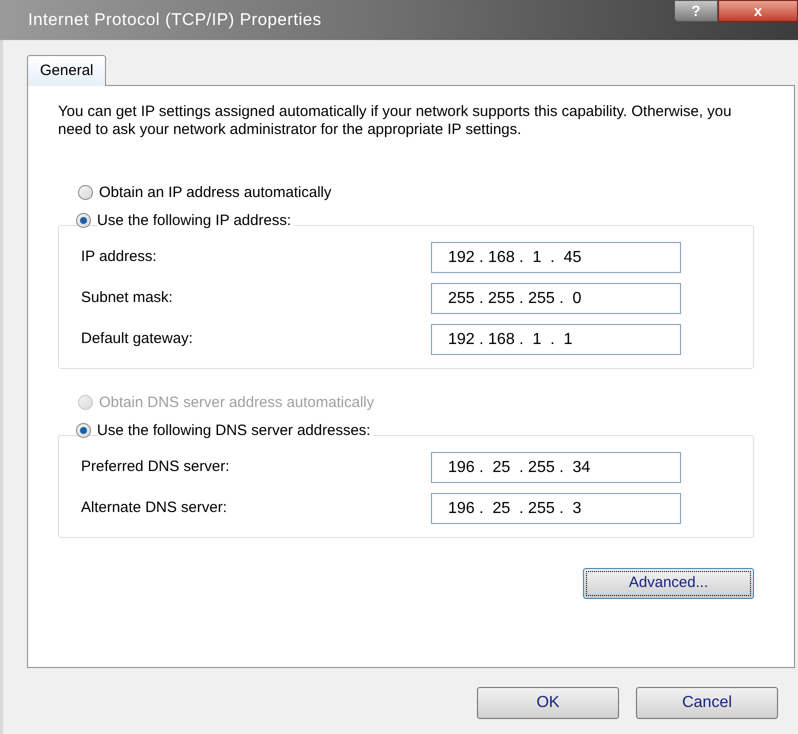  What do you see at coordinates (556, 339) in the screenshot?
I see `ip-address-field: 192 . 168 . 1 . 1` at bounding box center [556, 339].